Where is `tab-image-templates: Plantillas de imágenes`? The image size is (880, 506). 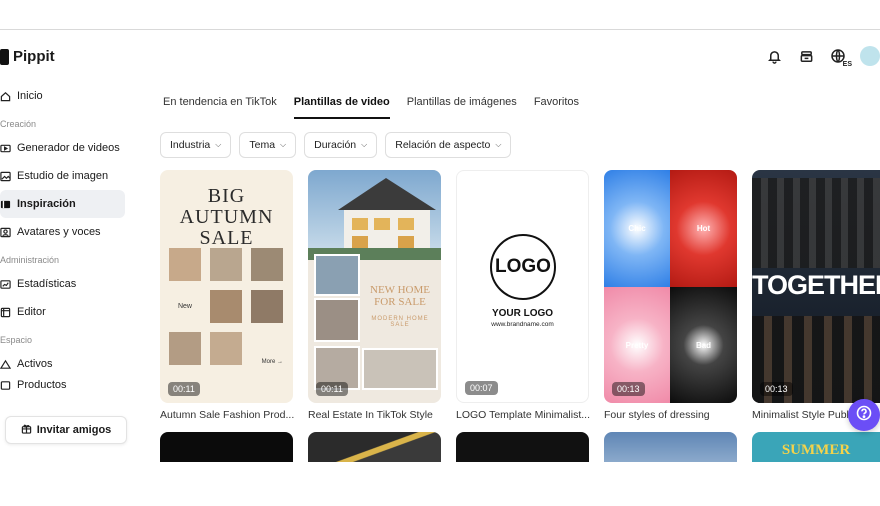
tab-image-templates: Plantillas de imágenes is located at coordinates (462, 107).